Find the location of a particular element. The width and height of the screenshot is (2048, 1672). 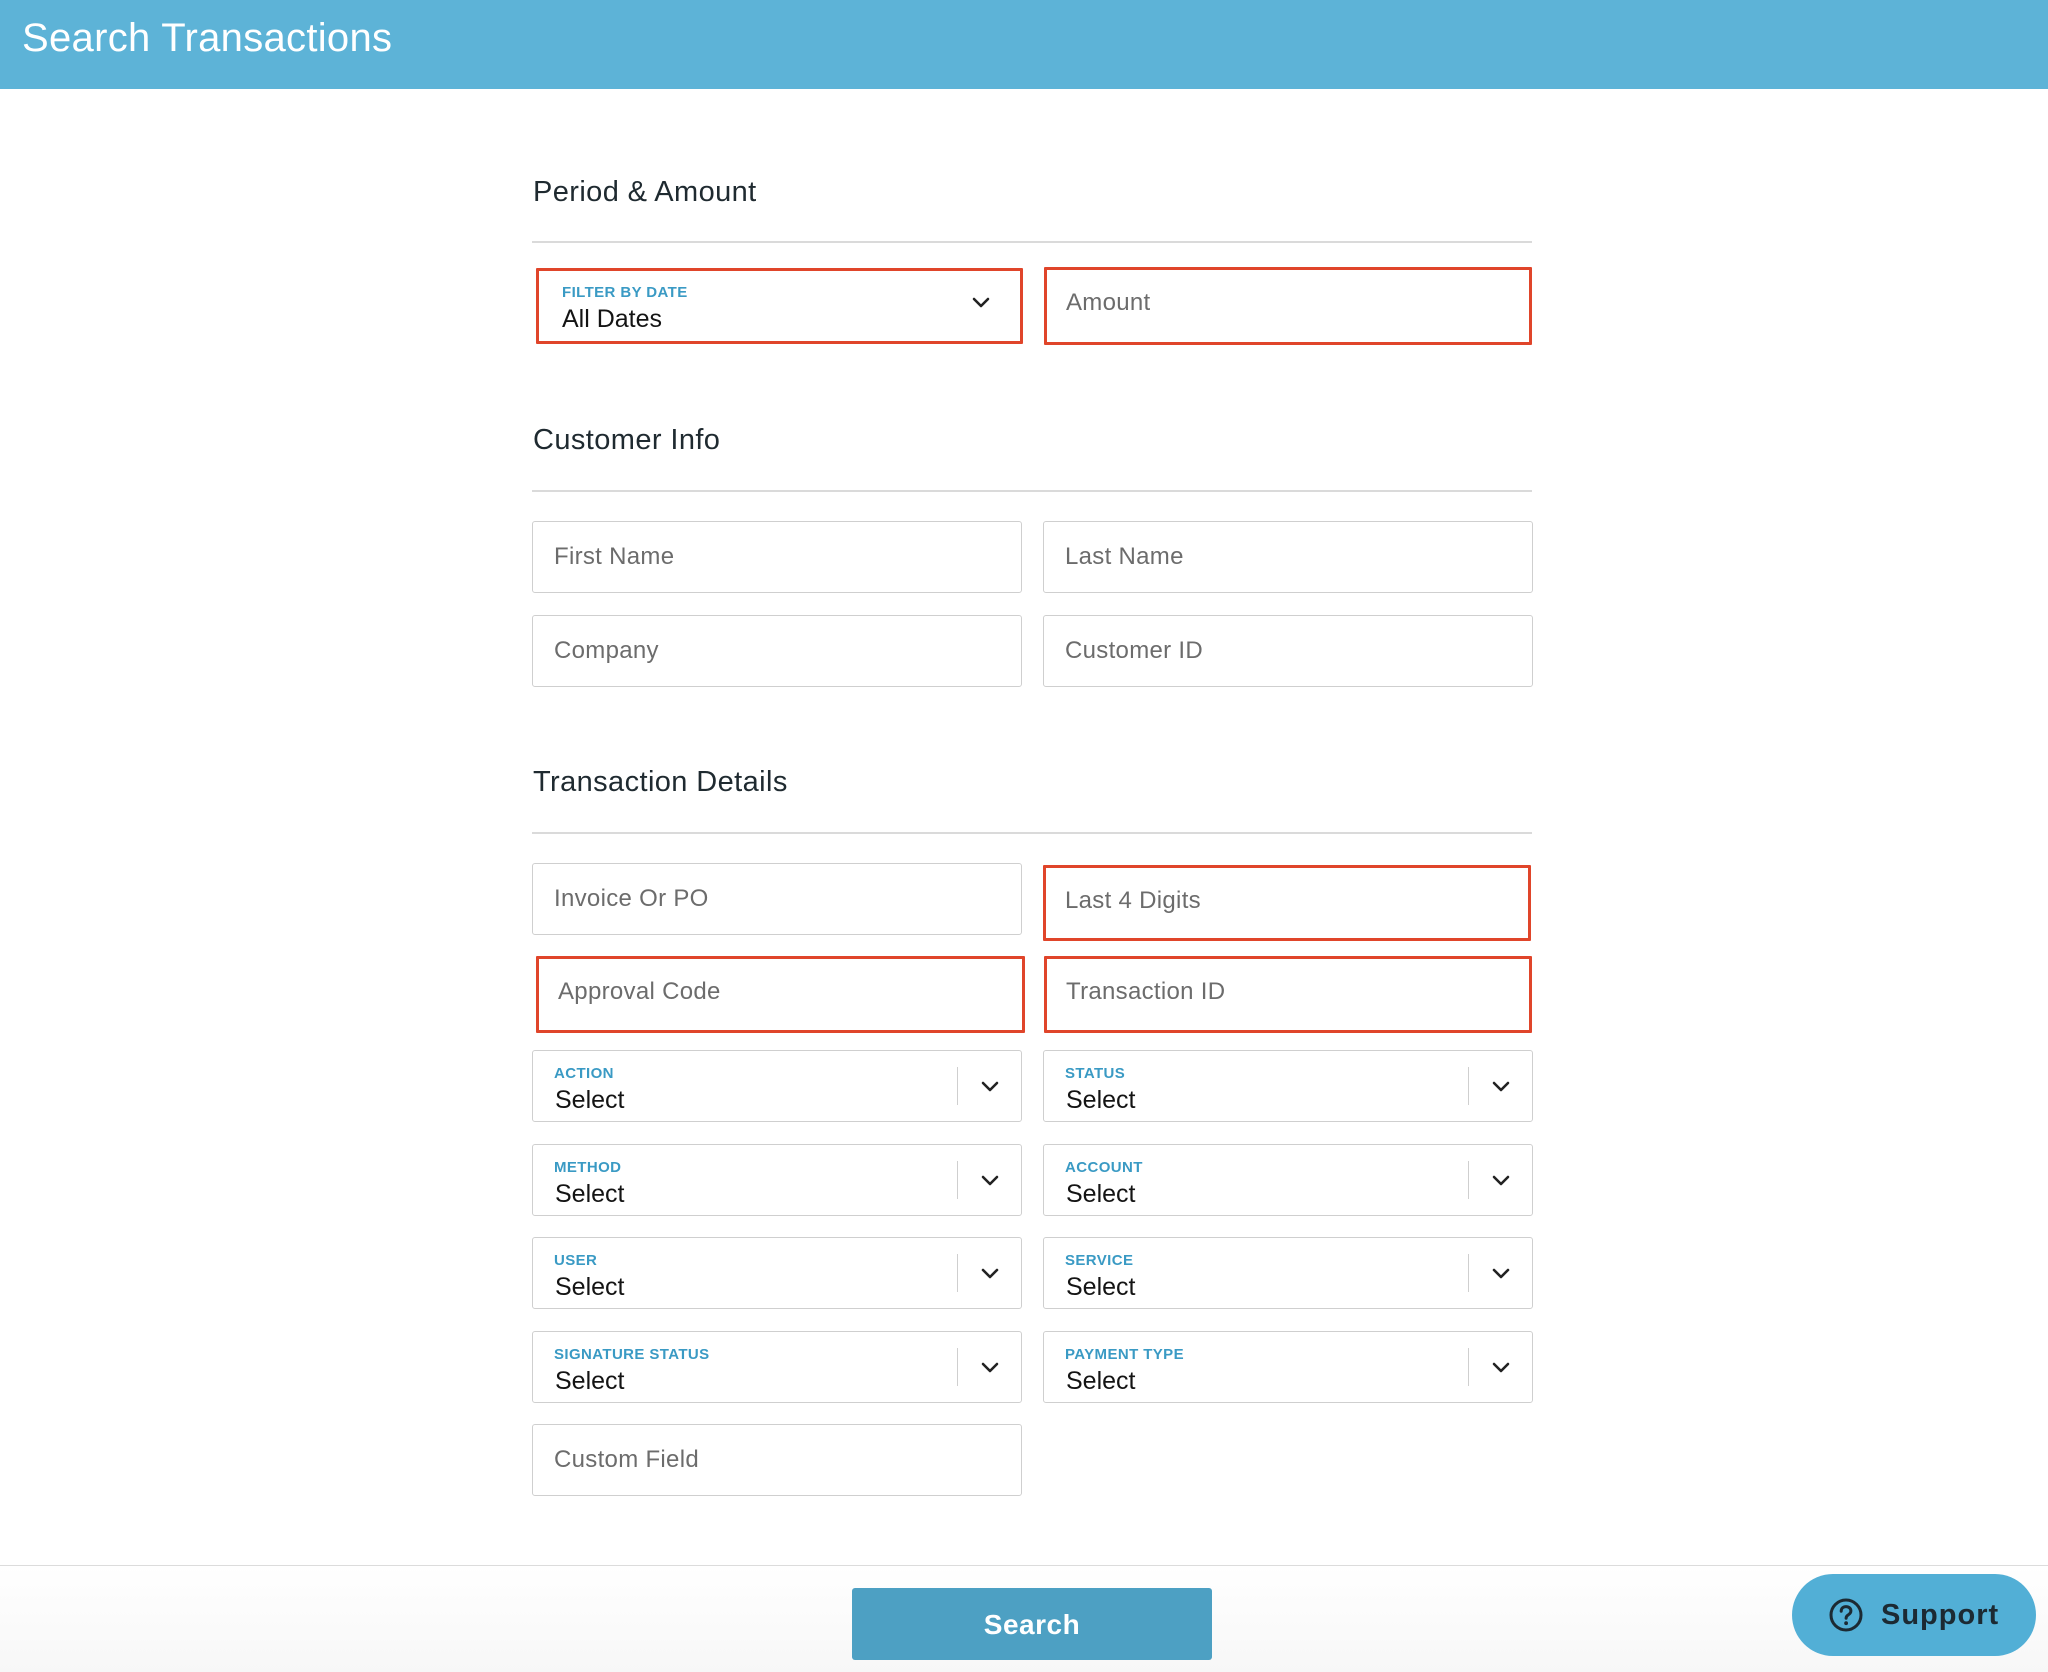

section-title-customer-info: Customer Info is located at coordinates (627, 440).